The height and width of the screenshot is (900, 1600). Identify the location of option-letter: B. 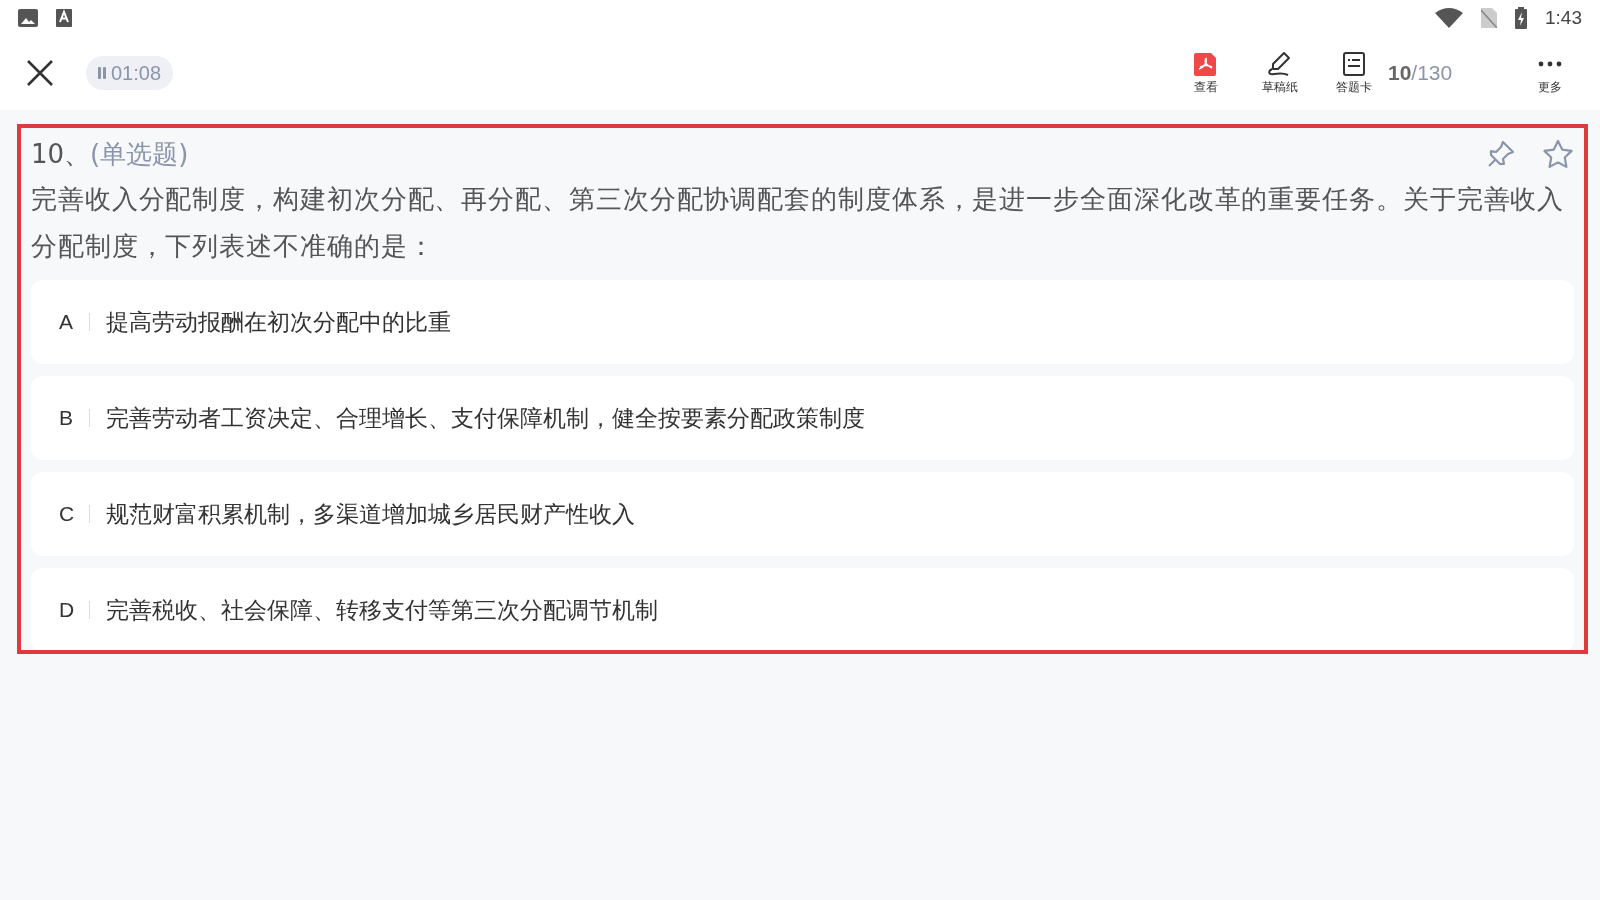
(66, 418).